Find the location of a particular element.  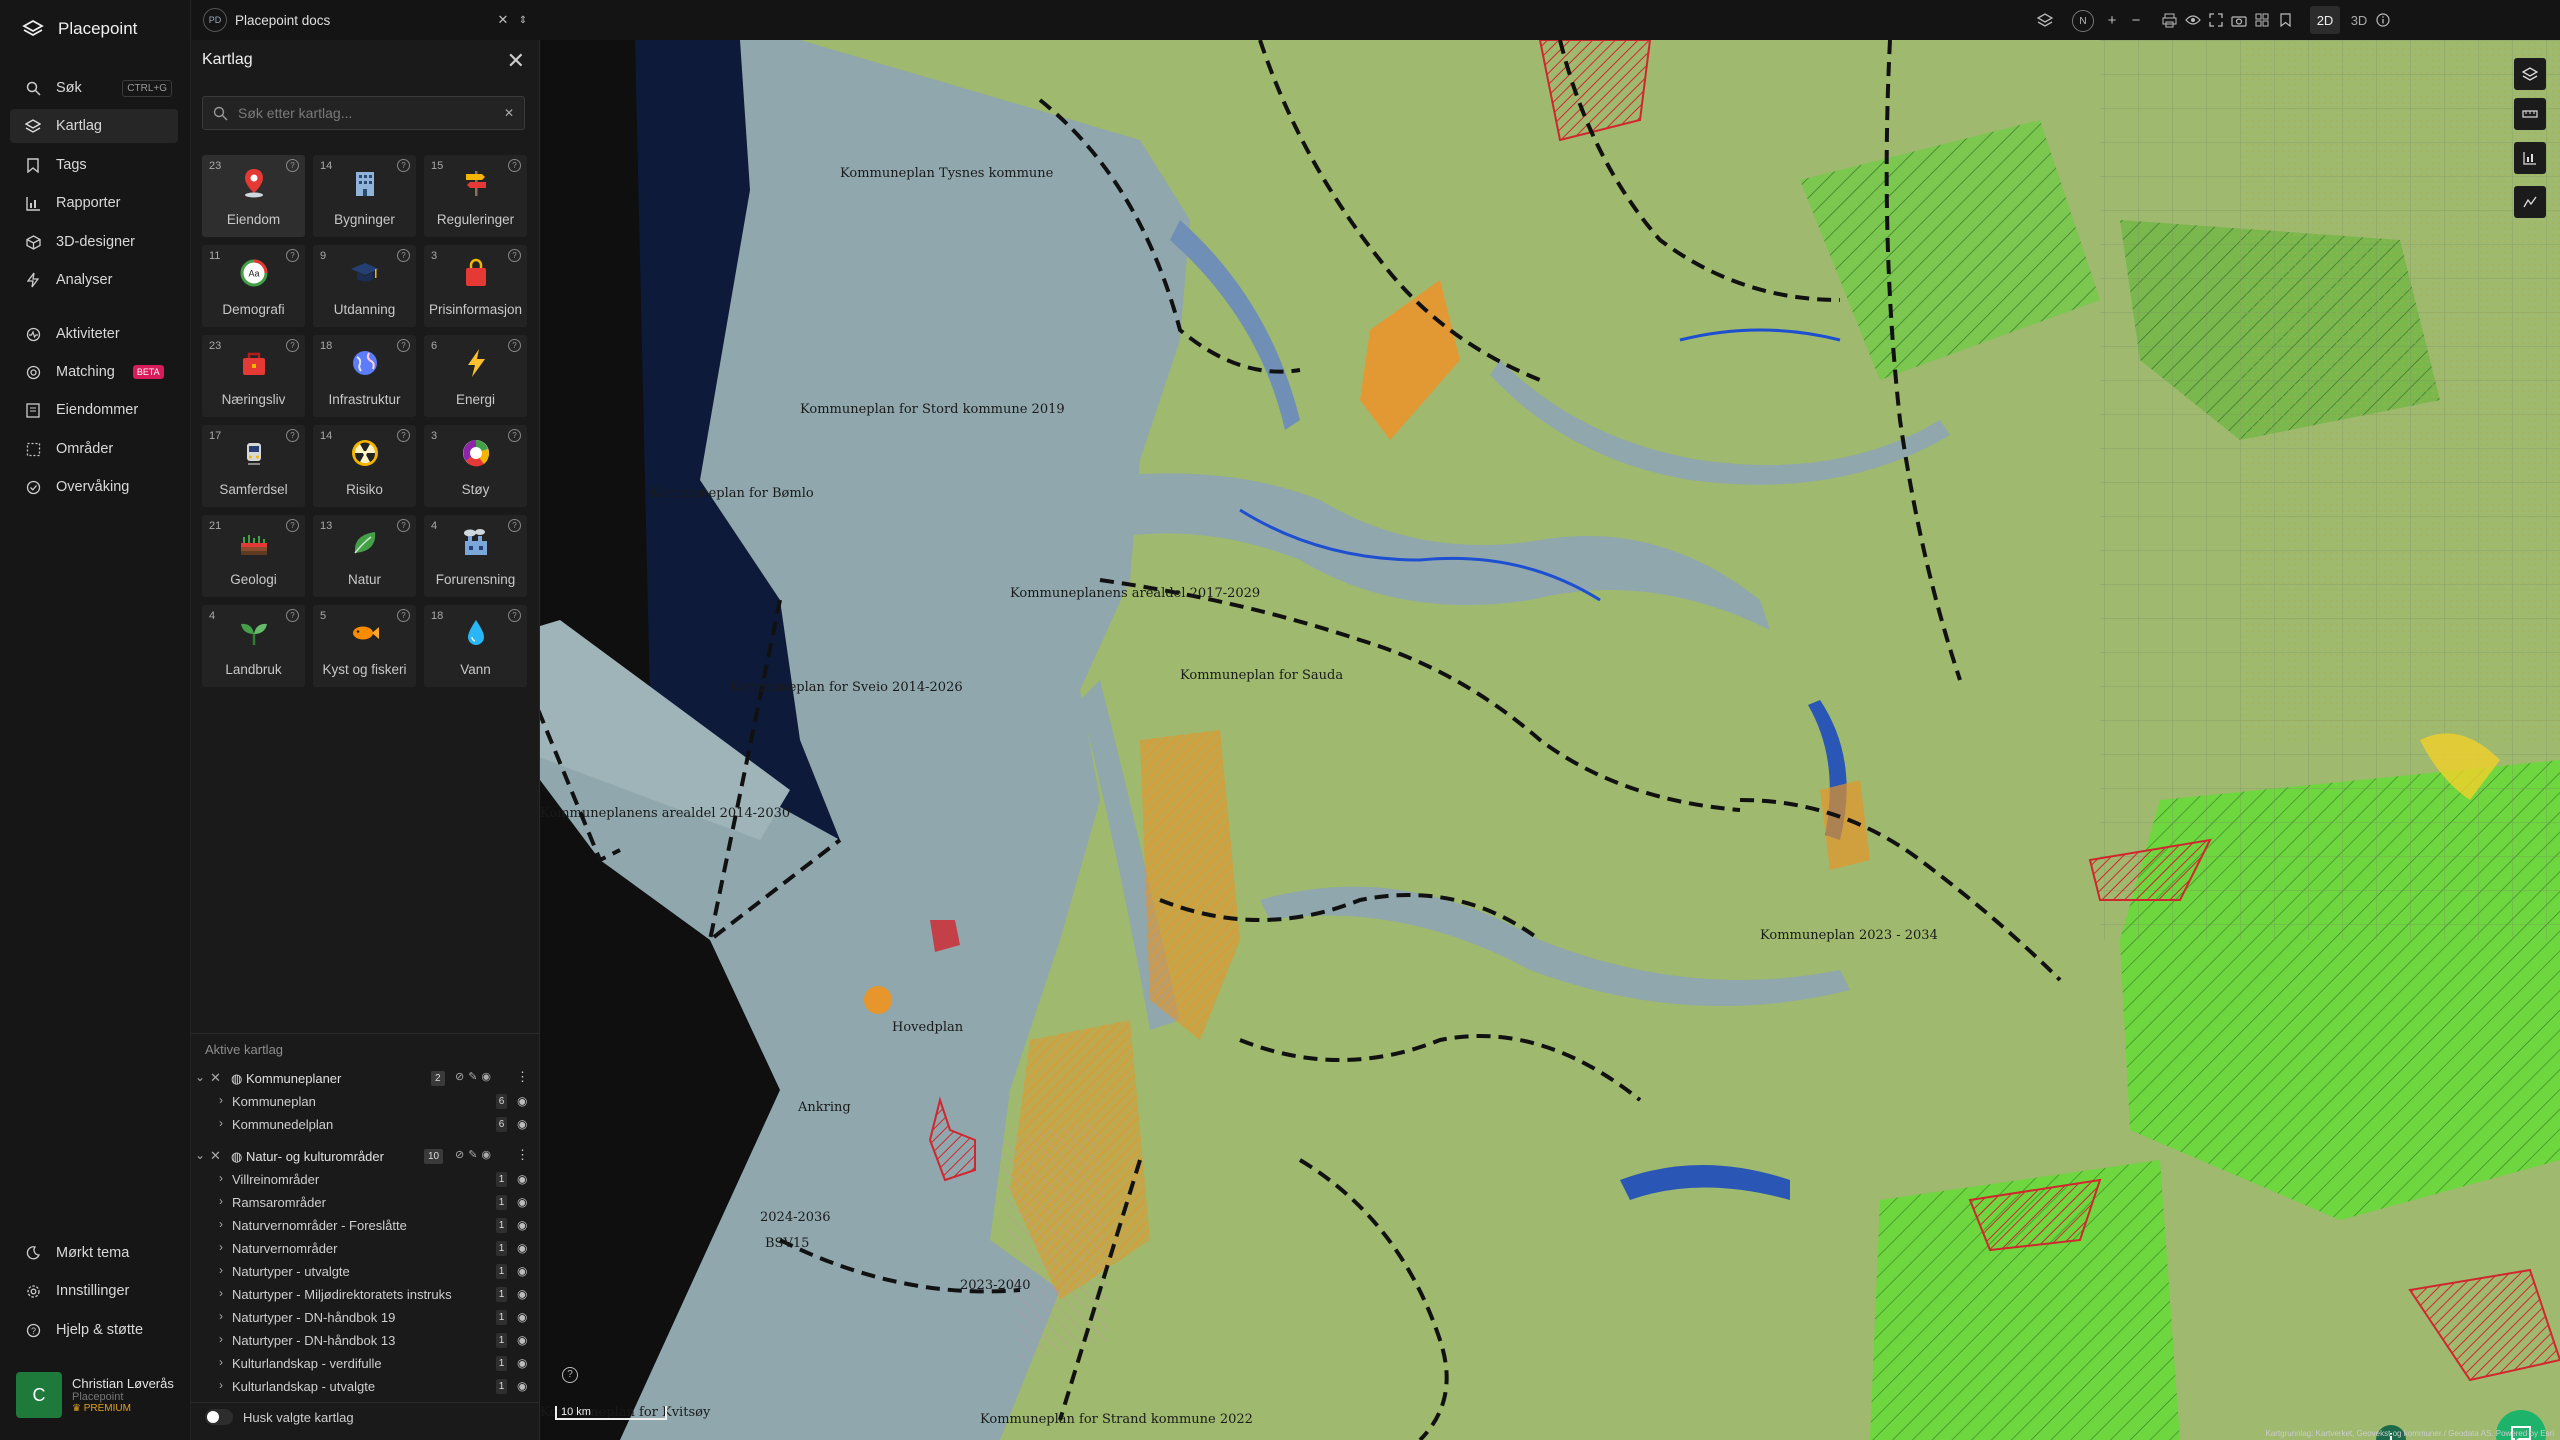

layer-row: › Naturtyper - utvalgte 1 ◉ is located at coordinates (365, 1272).